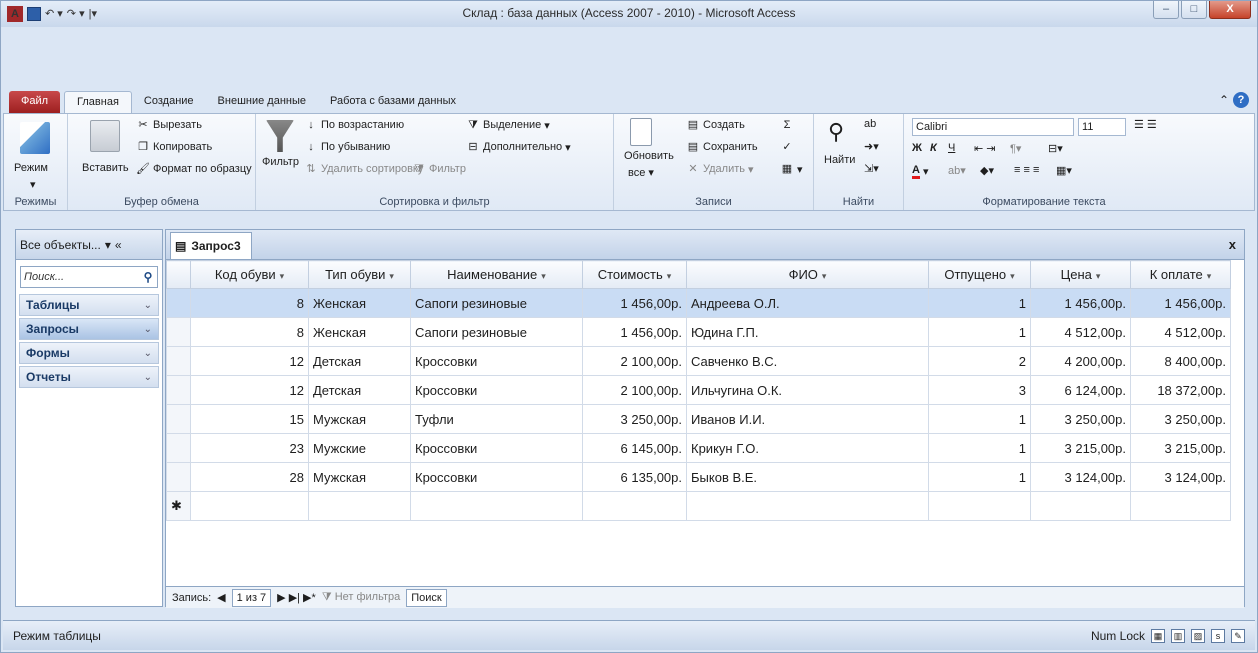  What do you see at coordinates (870, 124) in the screenshot?
I see `replace-icon: ab` at bounding box center [870, 124].